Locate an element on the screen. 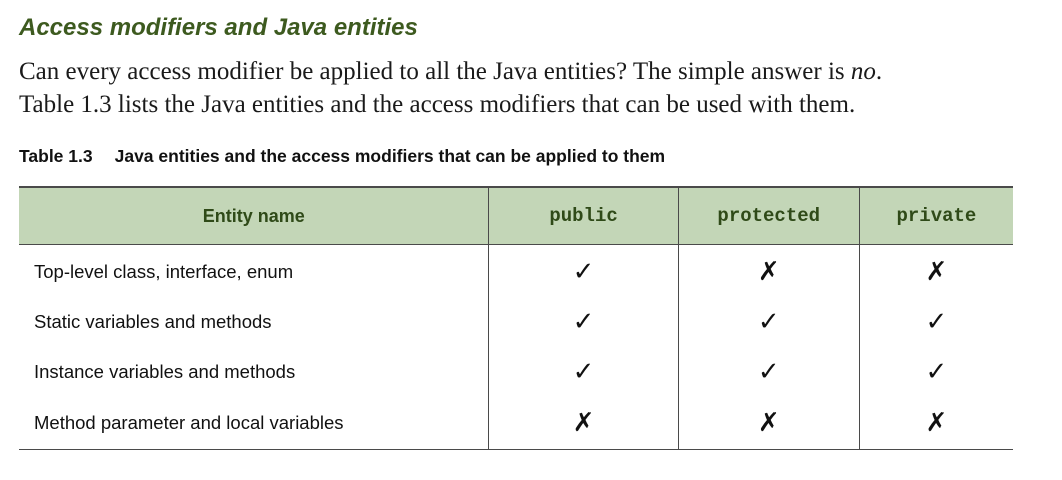 The height and width of the screenshot is (480, 1062). header-protected: protected is located at coordinates (768, 215).